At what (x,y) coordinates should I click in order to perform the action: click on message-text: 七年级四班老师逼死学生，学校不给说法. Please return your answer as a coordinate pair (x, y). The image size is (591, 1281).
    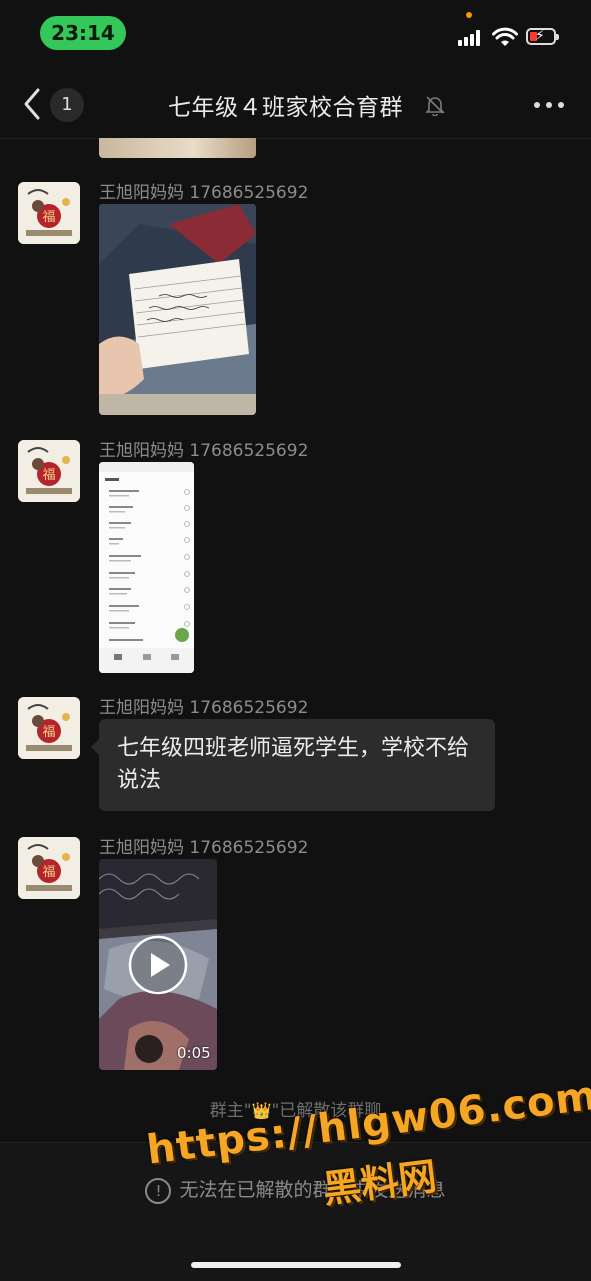
    Looking at the image, I should click on (293, 764).